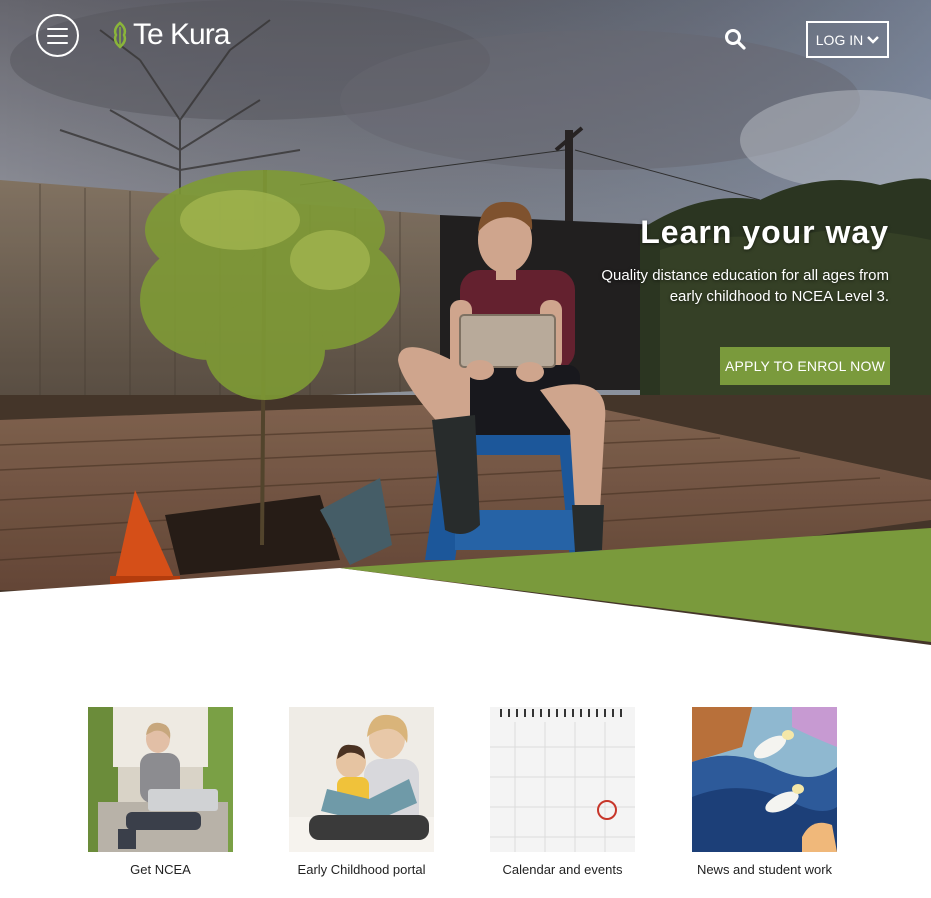  Describe the element at coordinates (160, 869) in the screenshot. I see `tile-label: Get NCEA` at that location.